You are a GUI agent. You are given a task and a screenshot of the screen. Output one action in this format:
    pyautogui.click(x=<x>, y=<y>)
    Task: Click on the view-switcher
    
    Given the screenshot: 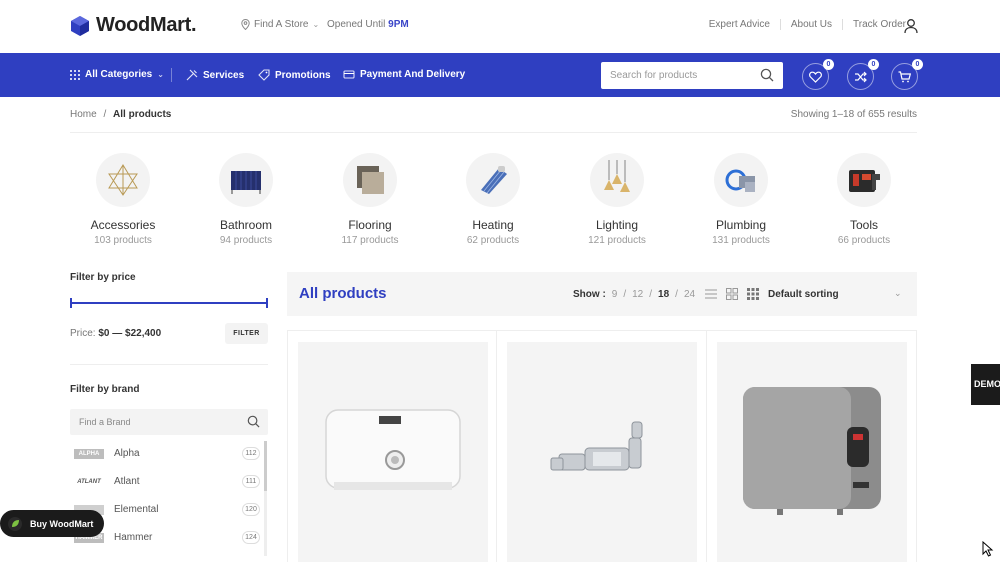 What is the action you would take?
    pyautogui.click(x=732, y=294)
    